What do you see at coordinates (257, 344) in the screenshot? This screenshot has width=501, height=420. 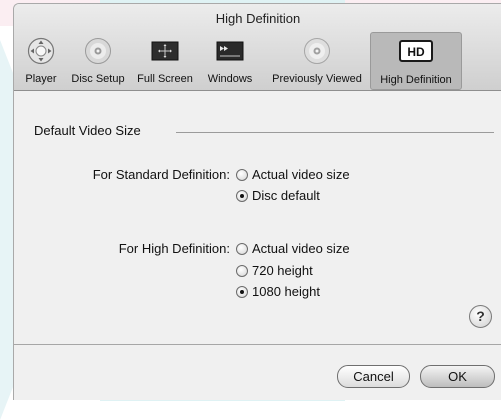 I see `footer-separator` at bounding box center [257, 344].